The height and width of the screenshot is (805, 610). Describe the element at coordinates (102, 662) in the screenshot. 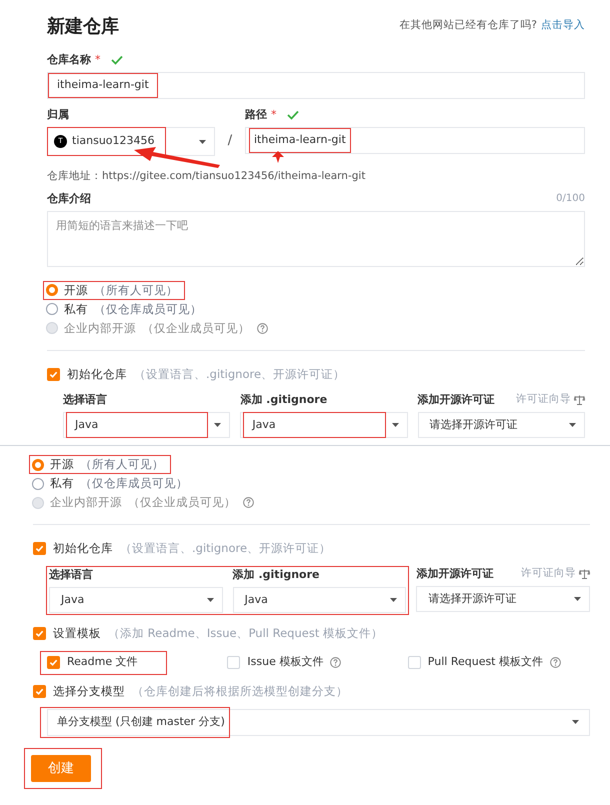

I see `checkbox-label: Readme 文件` at that location.